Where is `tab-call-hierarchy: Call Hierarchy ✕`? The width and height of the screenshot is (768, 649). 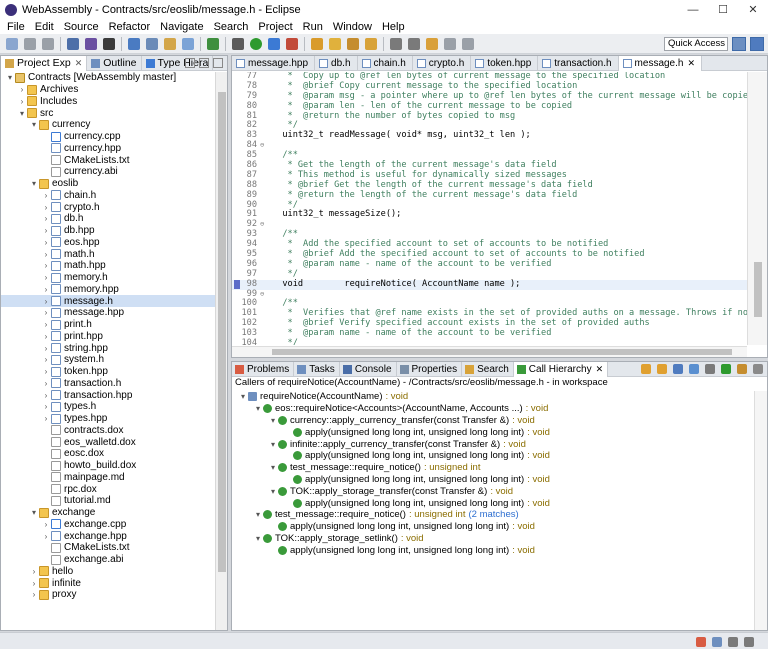
tab-call-hierarchy: Call Hierarchy ✕ is located at coordinates (561, 369).